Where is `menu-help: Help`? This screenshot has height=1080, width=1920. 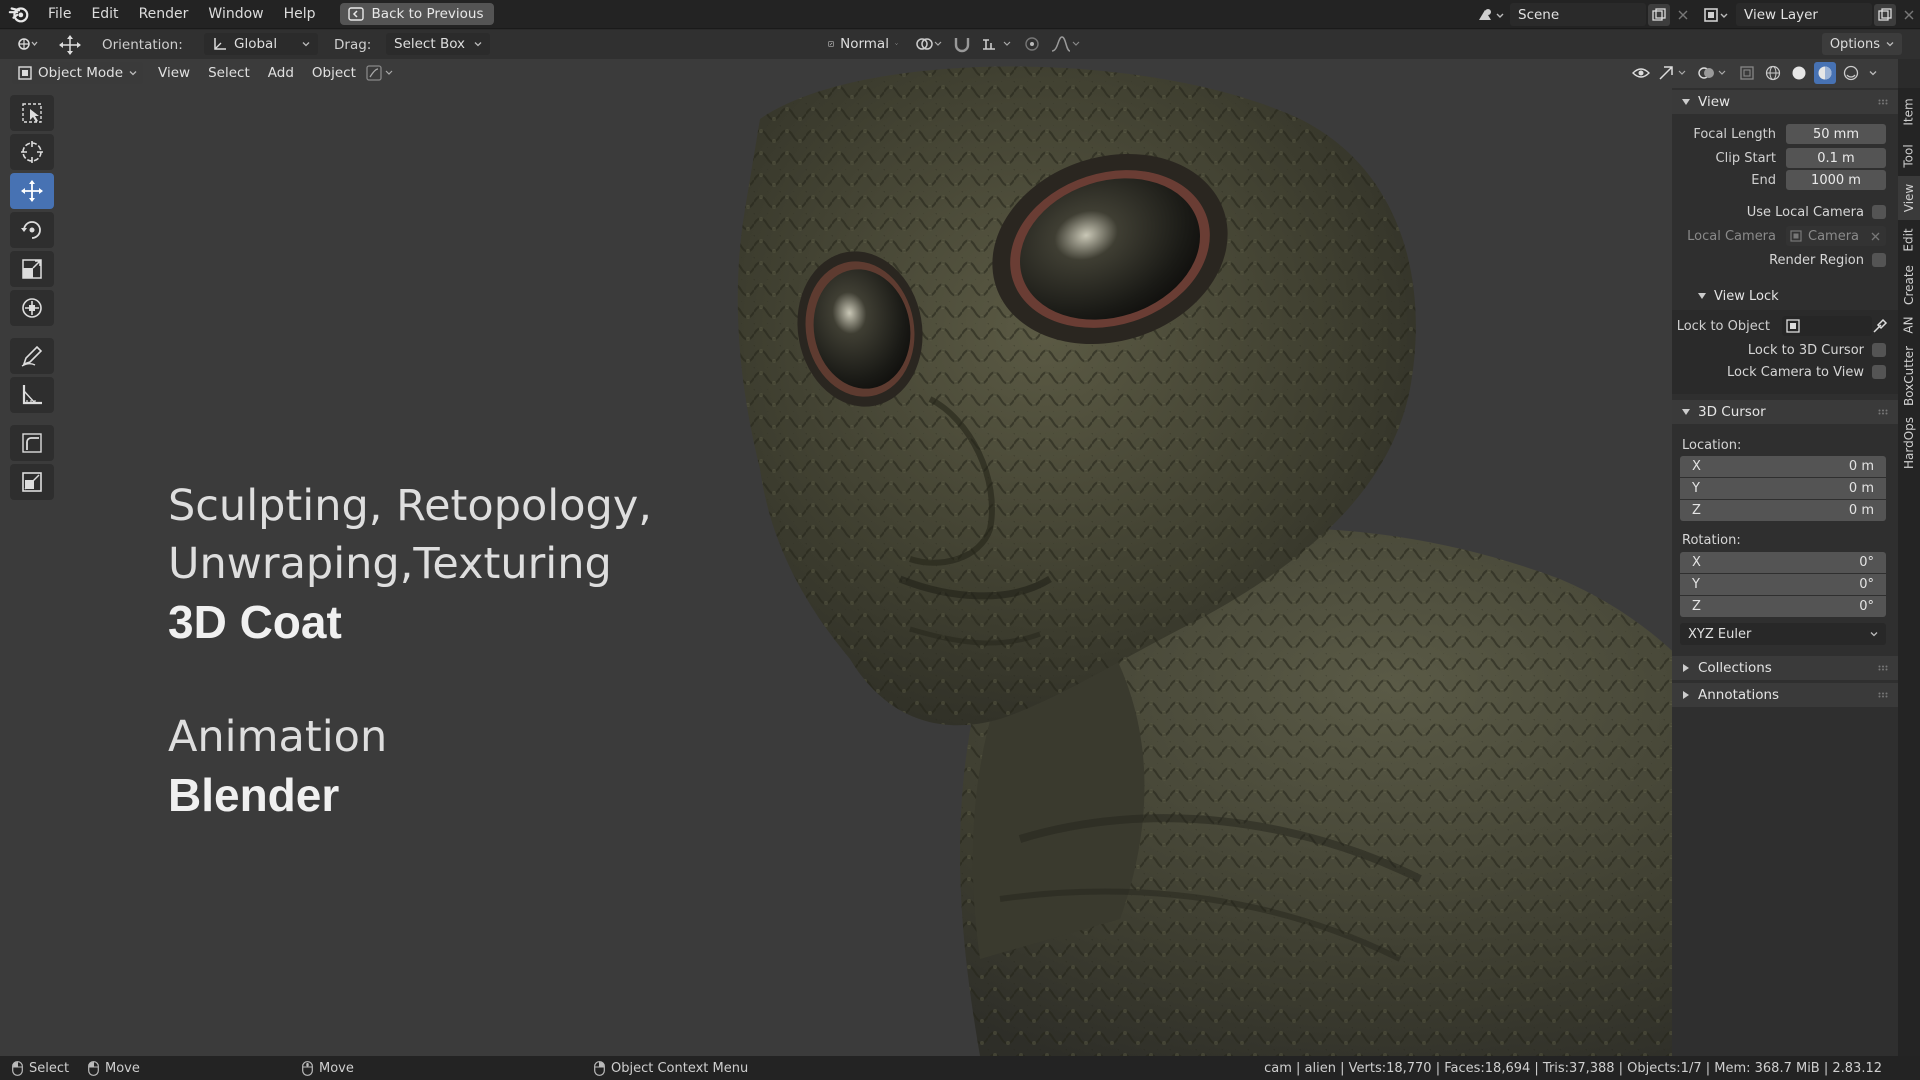
menu-help: Help is located at coordinates (300, 14).